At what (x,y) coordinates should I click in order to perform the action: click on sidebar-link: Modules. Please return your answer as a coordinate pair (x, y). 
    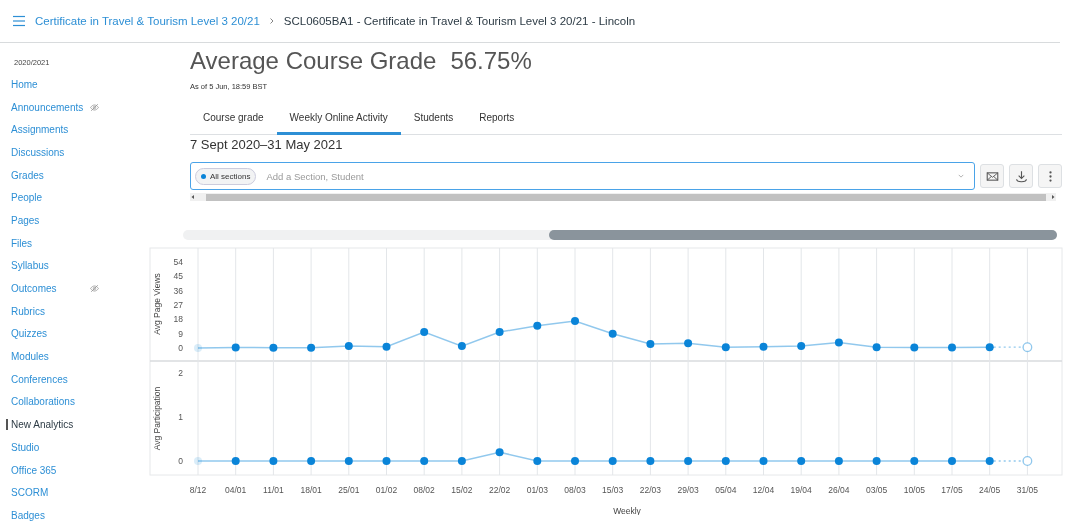
    Looking at the image, I should click on (50, 357).